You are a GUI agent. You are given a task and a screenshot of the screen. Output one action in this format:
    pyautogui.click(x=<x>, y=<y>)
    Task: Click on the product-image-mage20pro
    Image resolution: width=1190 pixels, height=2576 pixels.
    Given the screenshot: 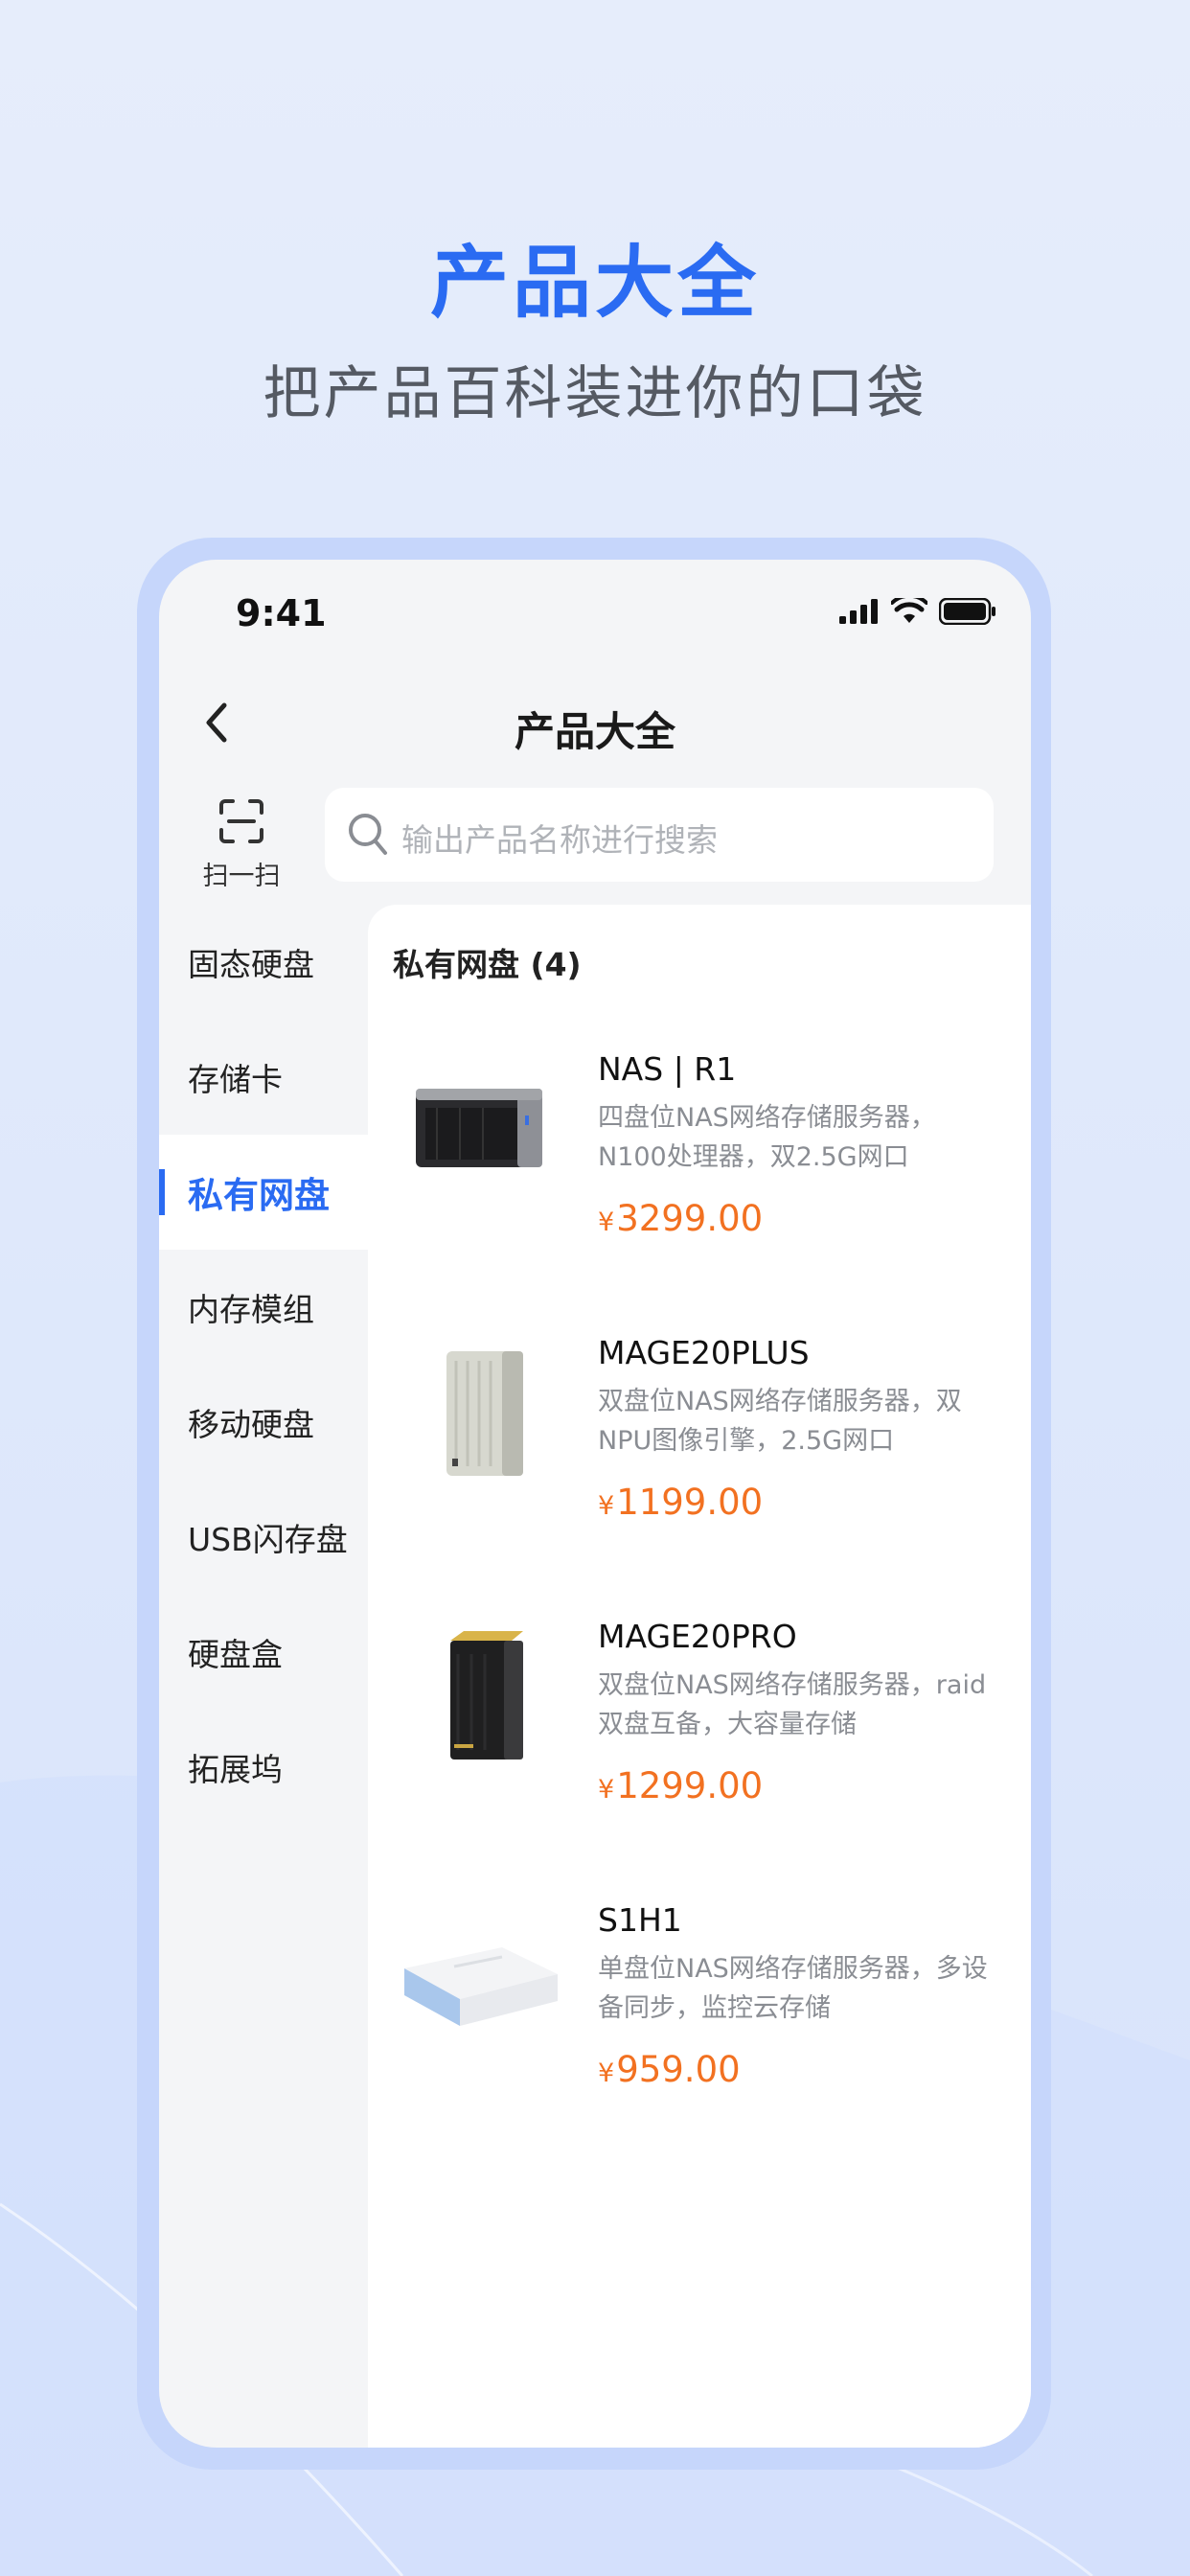 What is the action you would take?
    pyautogui.click(x=487, y=1695)
    